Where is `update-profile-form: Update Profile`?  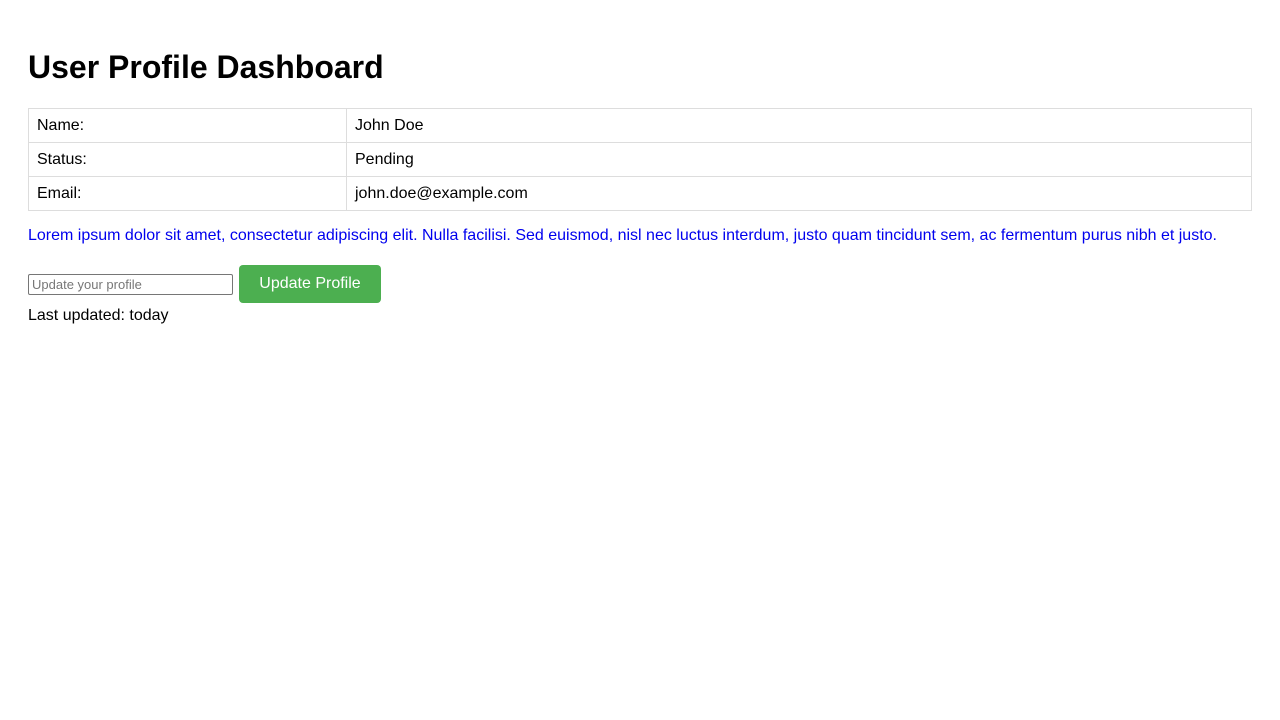
update-profile-form: Update Profile is located at coordinates (640, 284).